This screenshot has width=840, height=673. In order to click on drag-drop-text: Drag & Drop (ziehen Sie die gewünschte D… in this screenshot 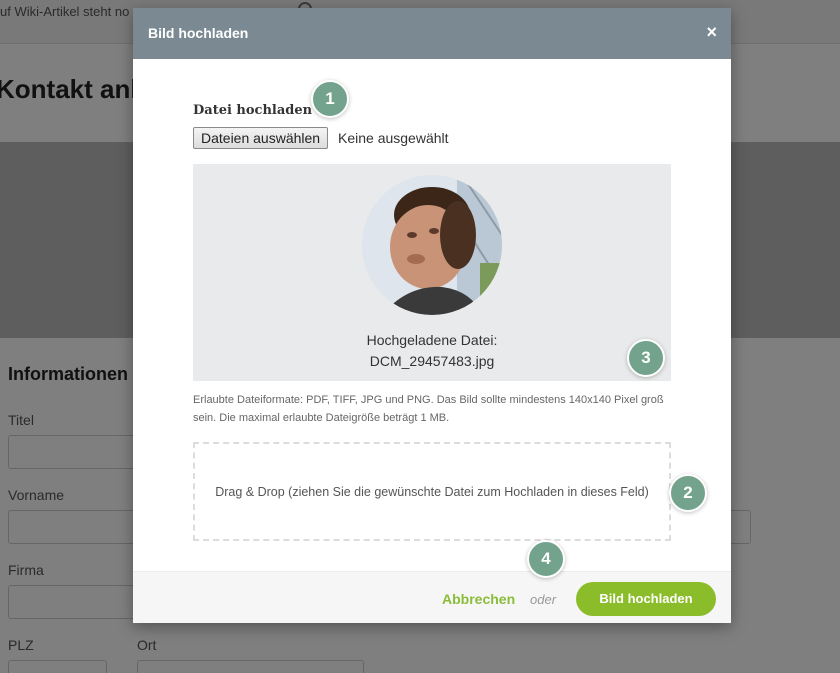, I will do `click(432, 491)`.